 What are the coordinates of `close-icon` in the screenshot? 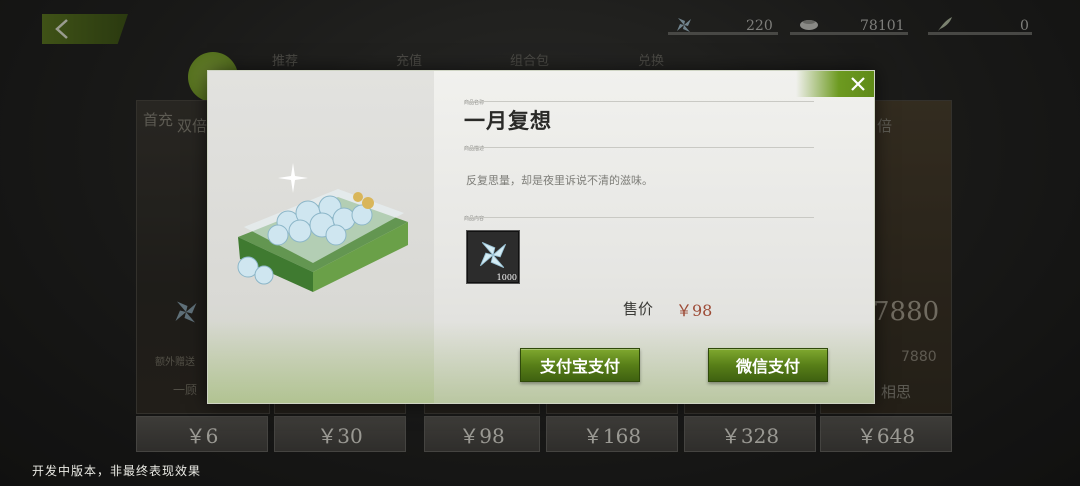 It's located at (858, 84).